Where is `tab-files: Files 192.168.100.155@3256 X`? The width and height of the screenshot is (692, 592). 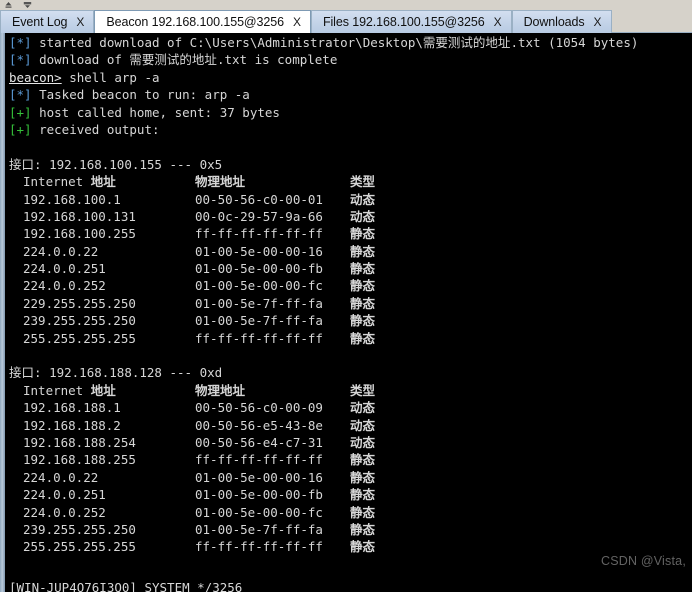
tab-files: Files 192.168.100.155@3256 X is located at coordinates (411, 21).